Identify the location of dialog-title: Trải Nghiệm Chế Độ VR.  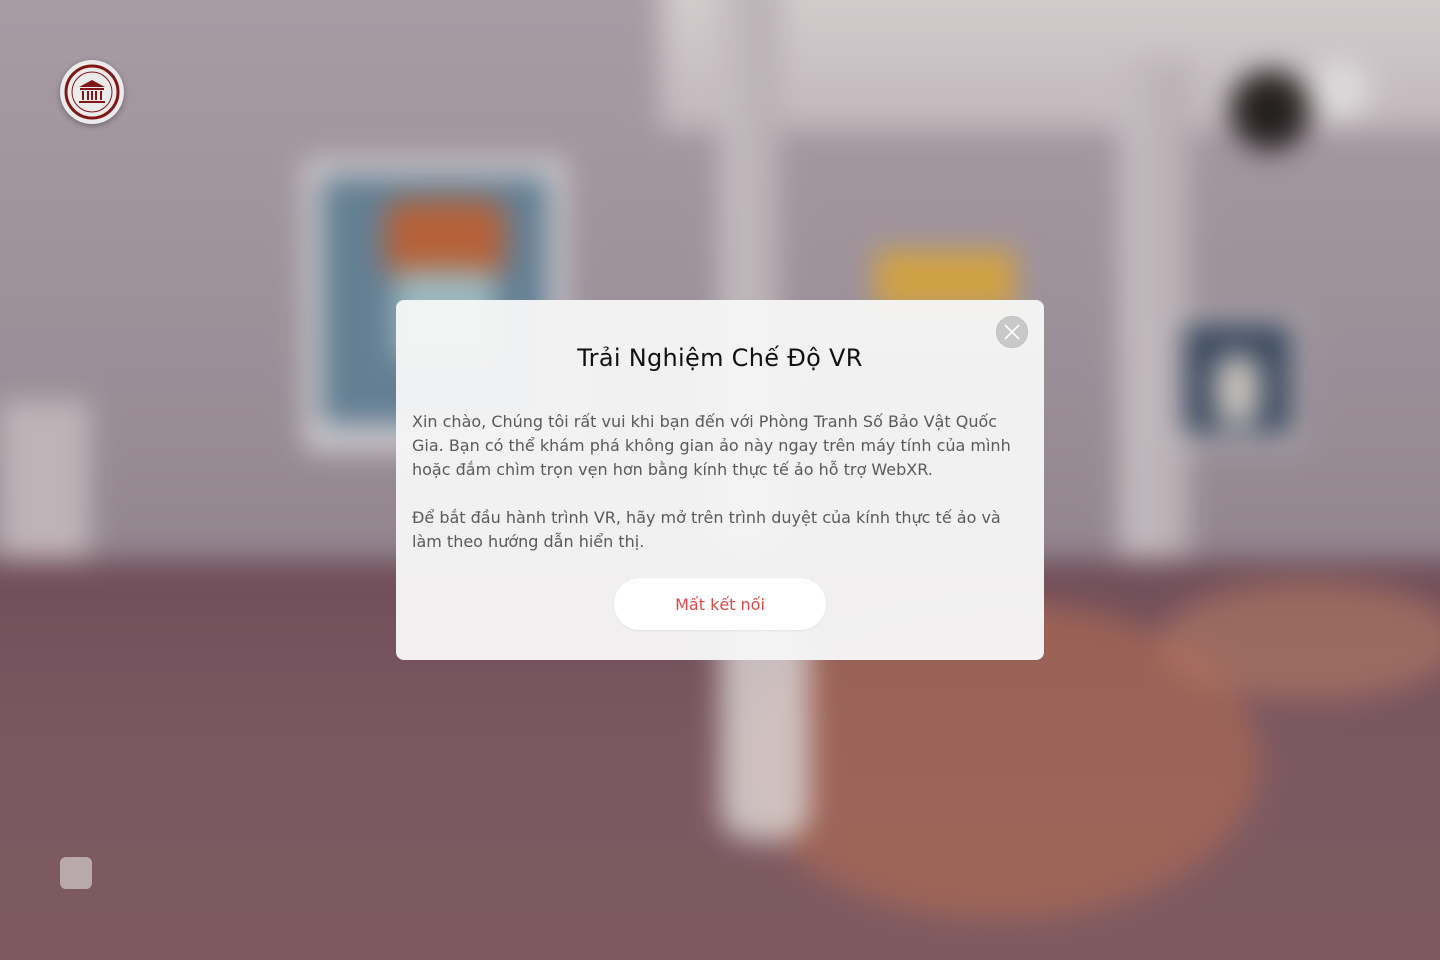
(720, 358).